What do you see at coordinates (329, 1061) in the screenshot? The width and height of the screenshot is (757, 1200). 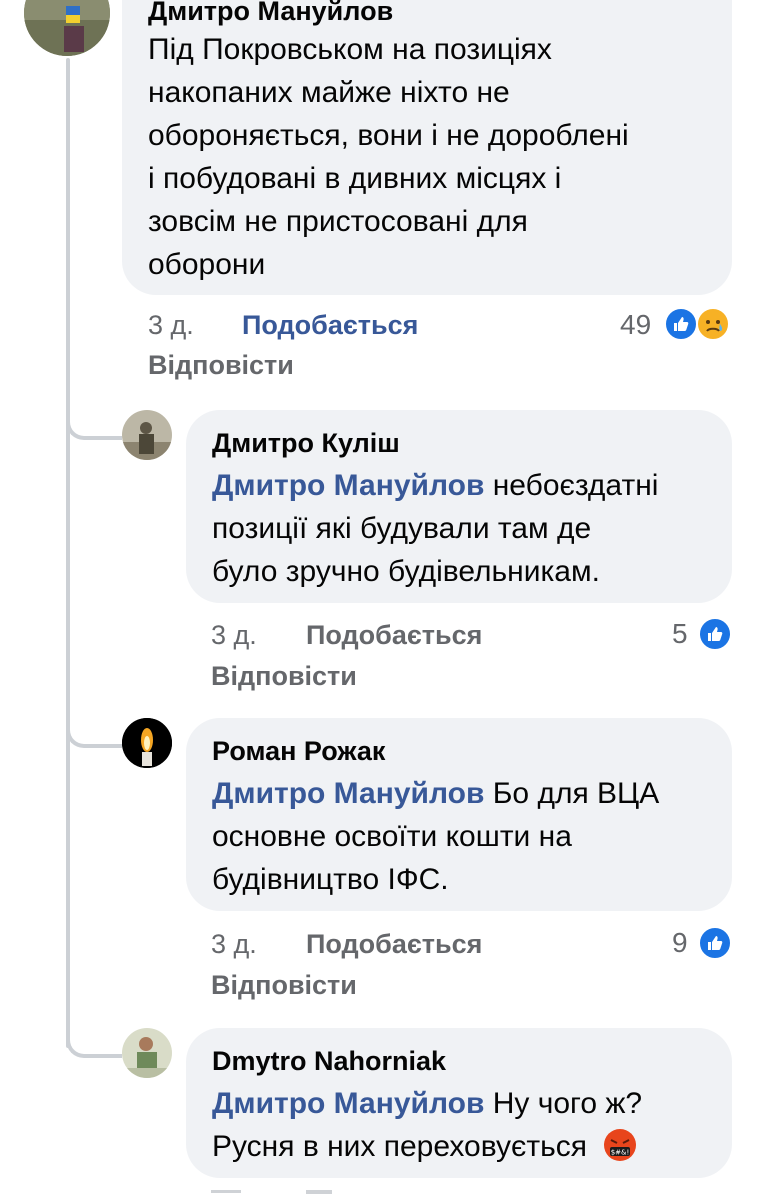 I see `comment-author: Dmytro Nahorniak` at bounding box center [329, 1061].